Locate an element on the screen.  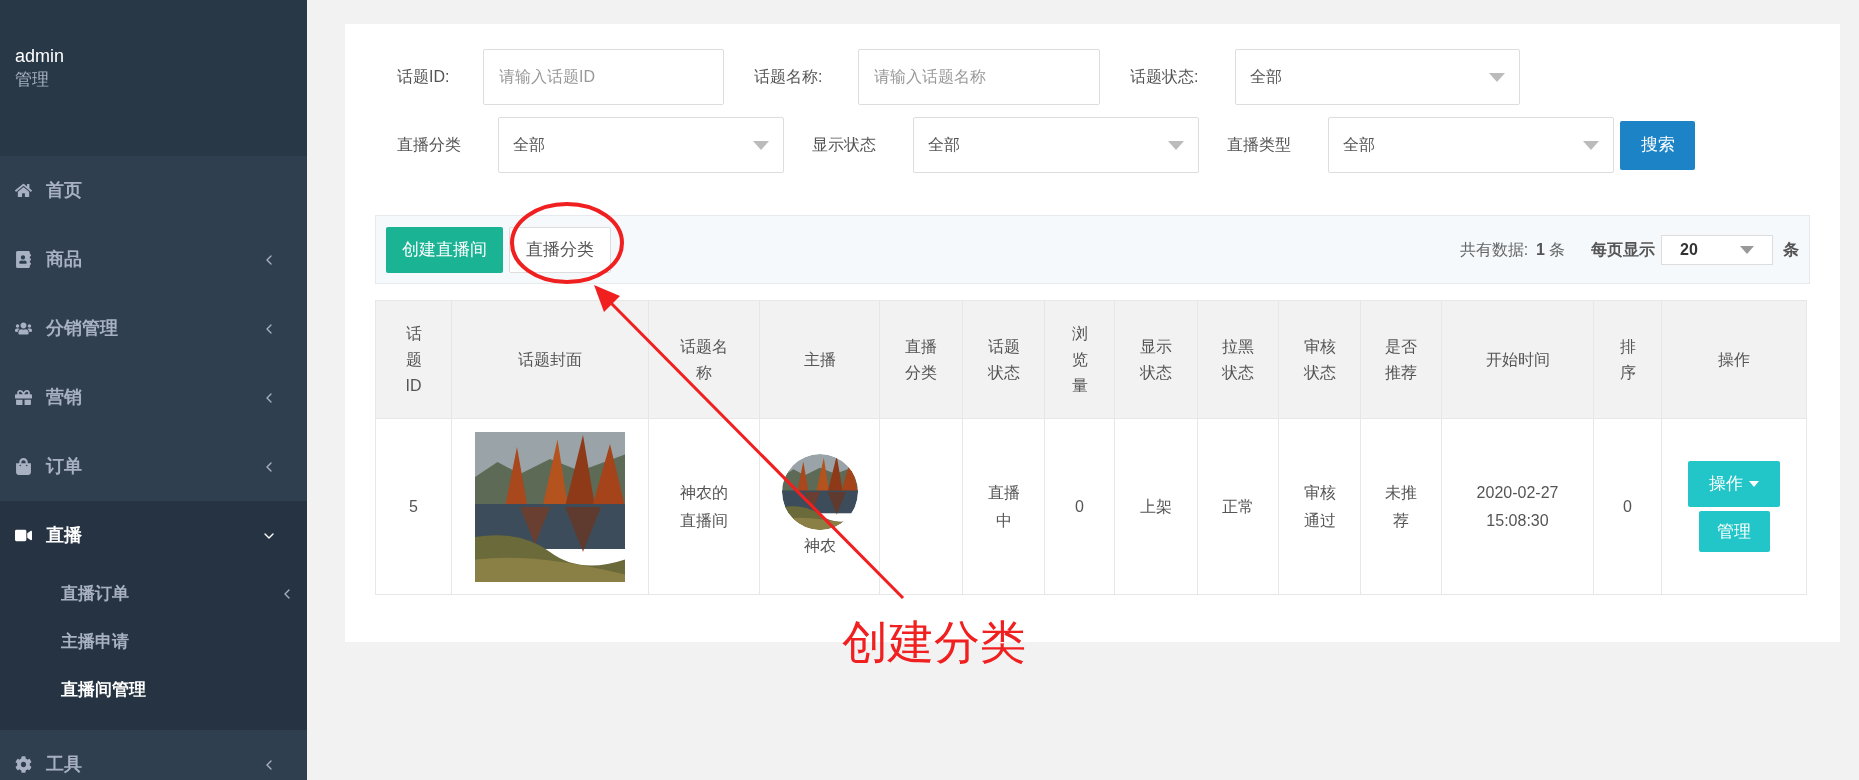
table-cell: 直播中 is located at coordinates (1003, 506).